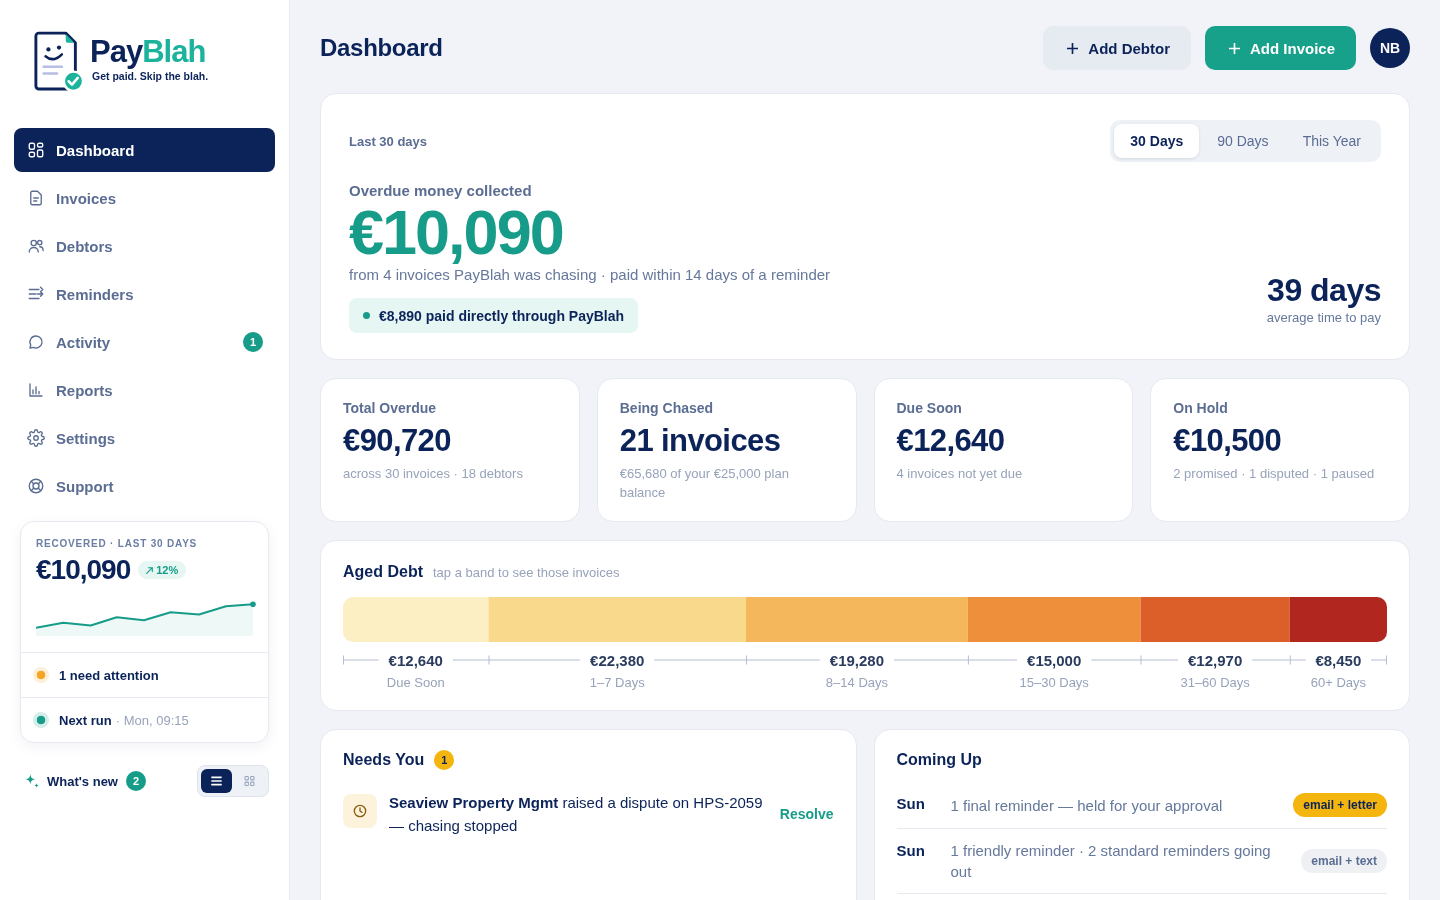  What do you see at coordinates (150, 570) in the screenshot?
I see `trend-arrow-icon` at bounding box center [150, 570].